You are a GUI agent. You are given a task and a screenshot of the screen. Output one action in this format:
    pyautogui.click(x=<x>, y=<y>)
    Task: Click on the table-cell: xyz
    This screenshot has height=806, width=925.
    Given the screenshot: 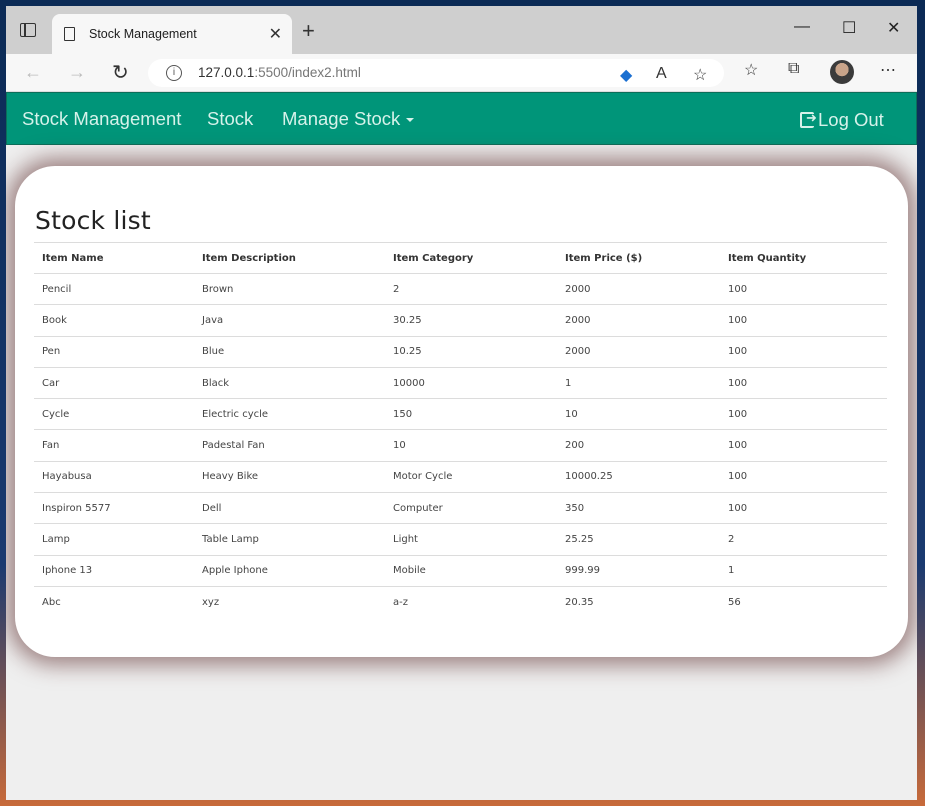 What is the action you would take?
    pyautogui.click(x=289, y=601)
    